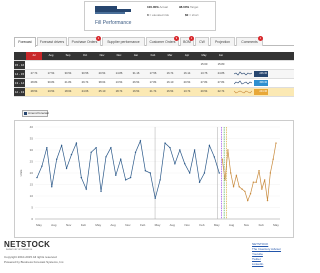 This screenshot has width=320, height=273. Describe the element at coordinates (189, 7) in the screenshot. I see `kpi-target: 98.00% Target` at that location.